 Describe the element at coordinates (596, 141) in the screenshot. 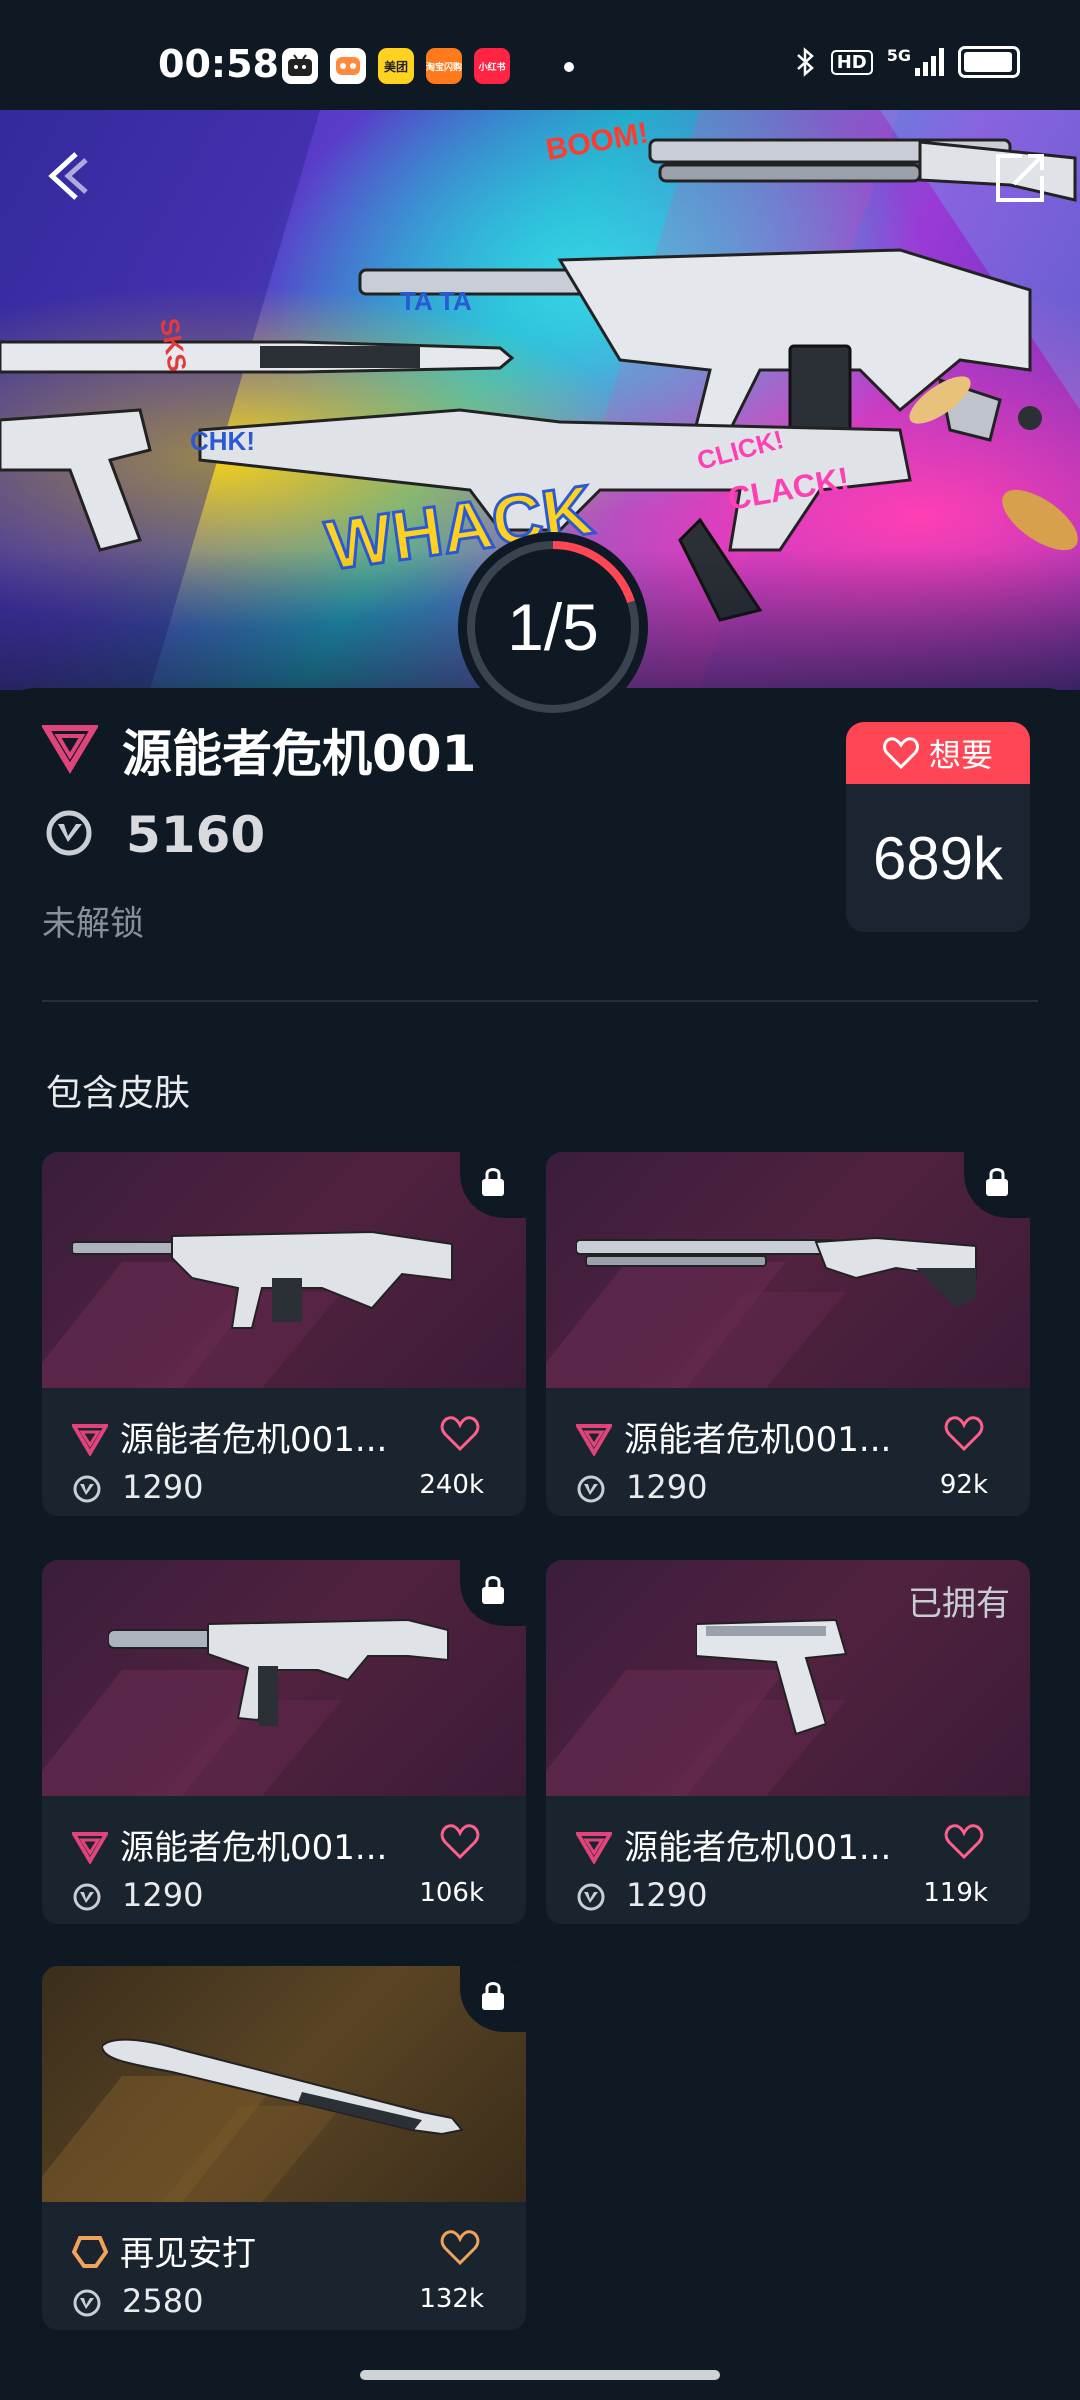

I see `svg-text: BOOM!` at that location.